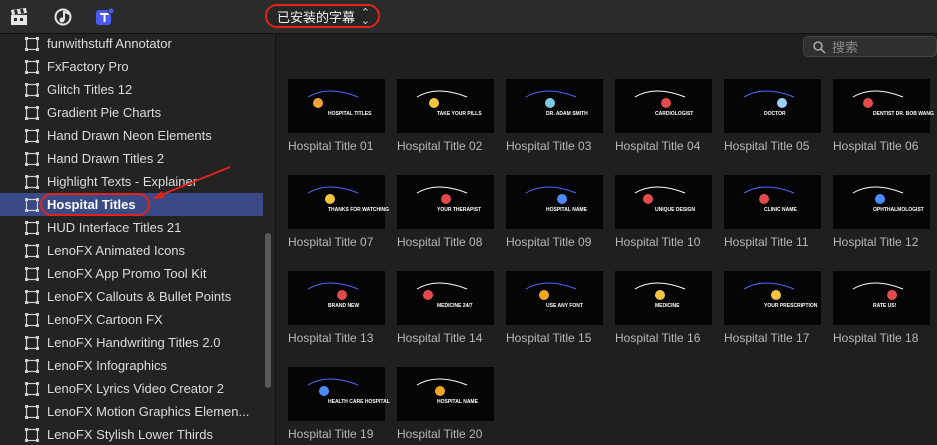  I want to click on sidebar-item: LenoFX Cartoon FX, so click(131, 319).